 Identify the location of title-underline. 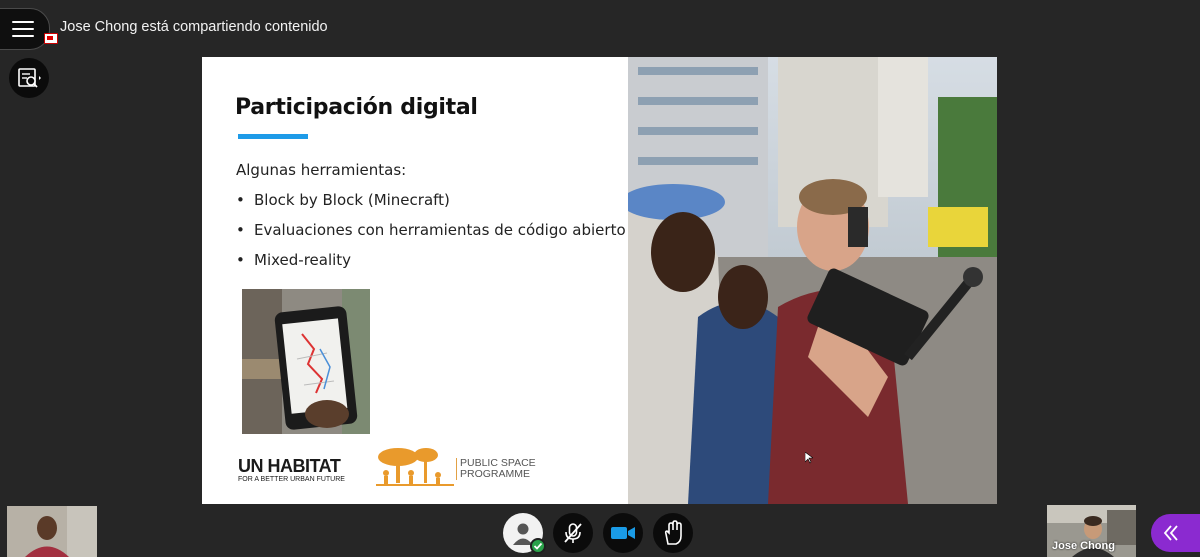
(273, 136).